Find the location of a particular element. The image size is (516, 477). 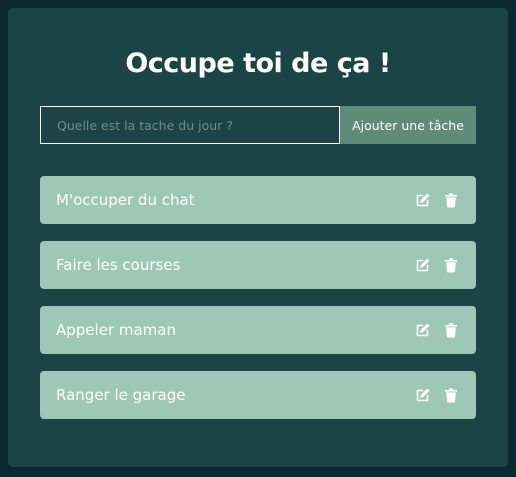

task-input is located at coordinates (190, 125).